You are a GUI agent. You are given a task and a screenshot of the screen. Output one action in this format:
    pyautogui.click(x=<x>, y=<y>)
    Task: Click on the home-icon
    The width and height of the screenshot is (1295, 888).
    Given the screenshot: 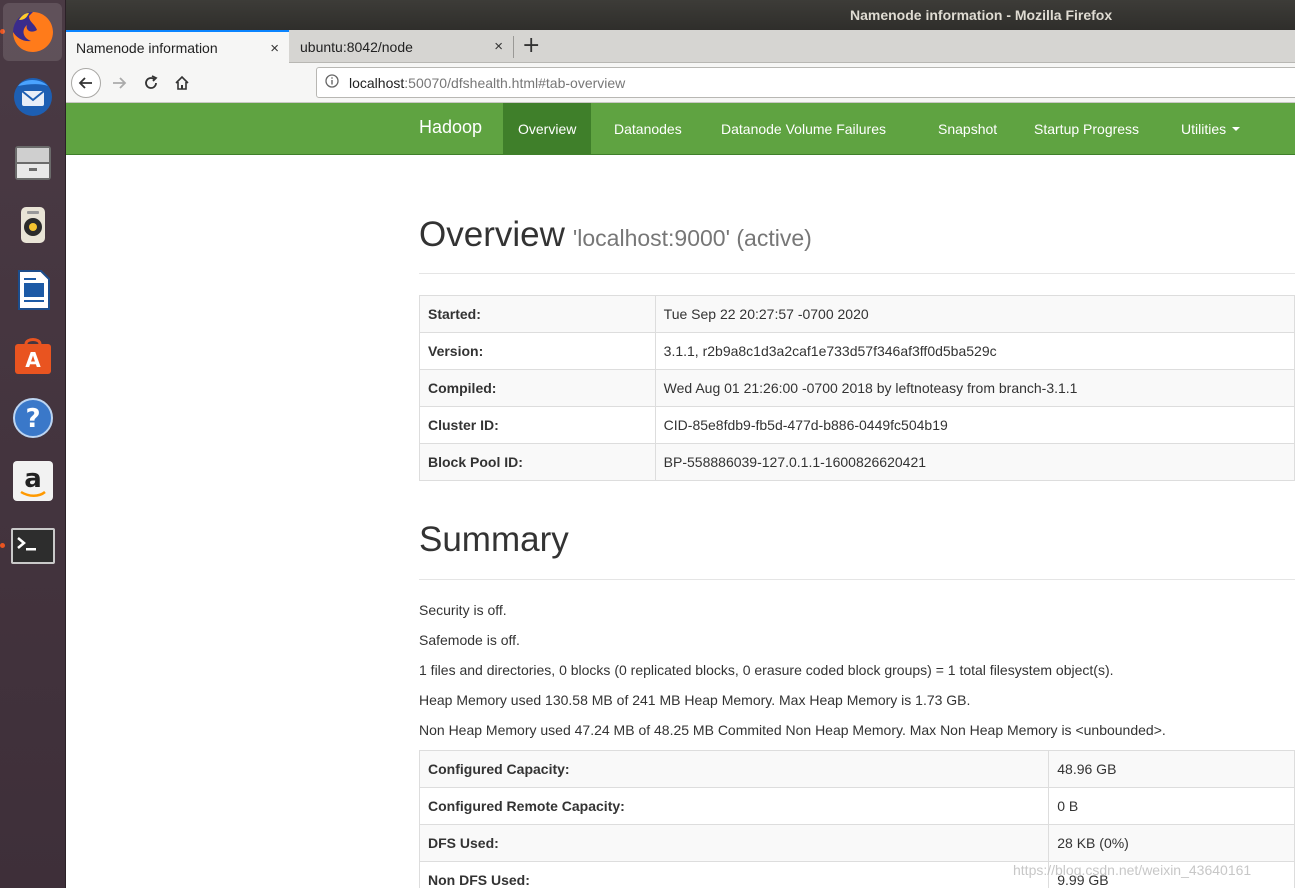 What is the action you would take?
    pyautogui.click(x=182, y=82)
    